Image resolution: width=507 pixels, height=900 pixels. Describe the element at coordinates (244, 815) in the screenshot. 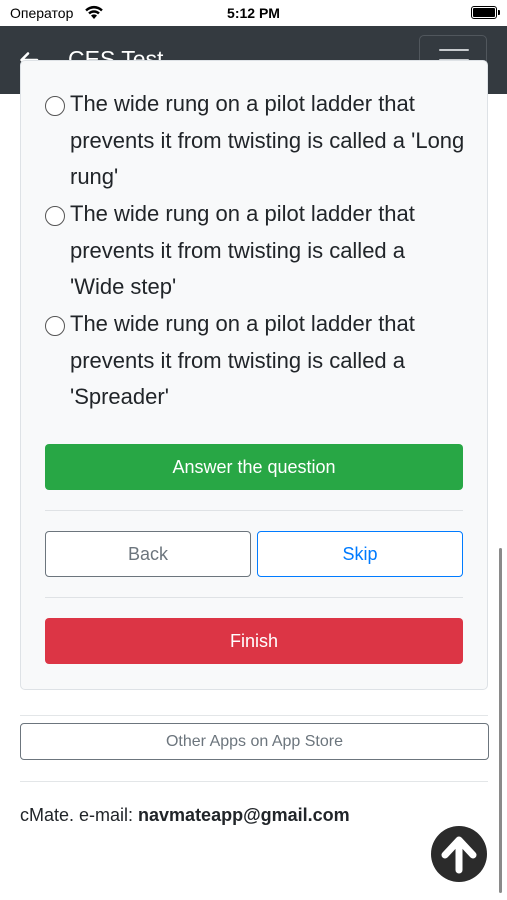

I see `email-link: navmateapp@gmail.com` at that location.